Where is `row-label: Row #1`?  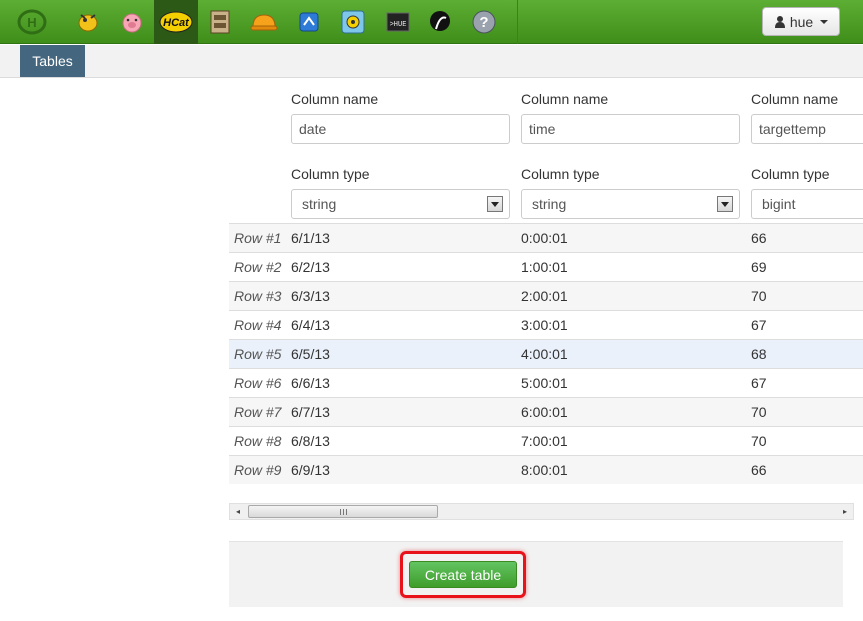 row-label: Row #1 is located at coordinates (258, 238).